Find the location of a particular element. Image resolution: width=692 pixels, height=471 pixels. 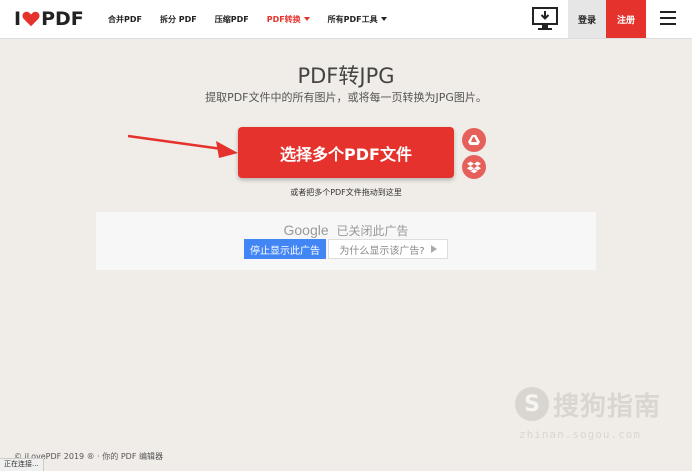

google-drive-icon is located at coordinates (474, 140).